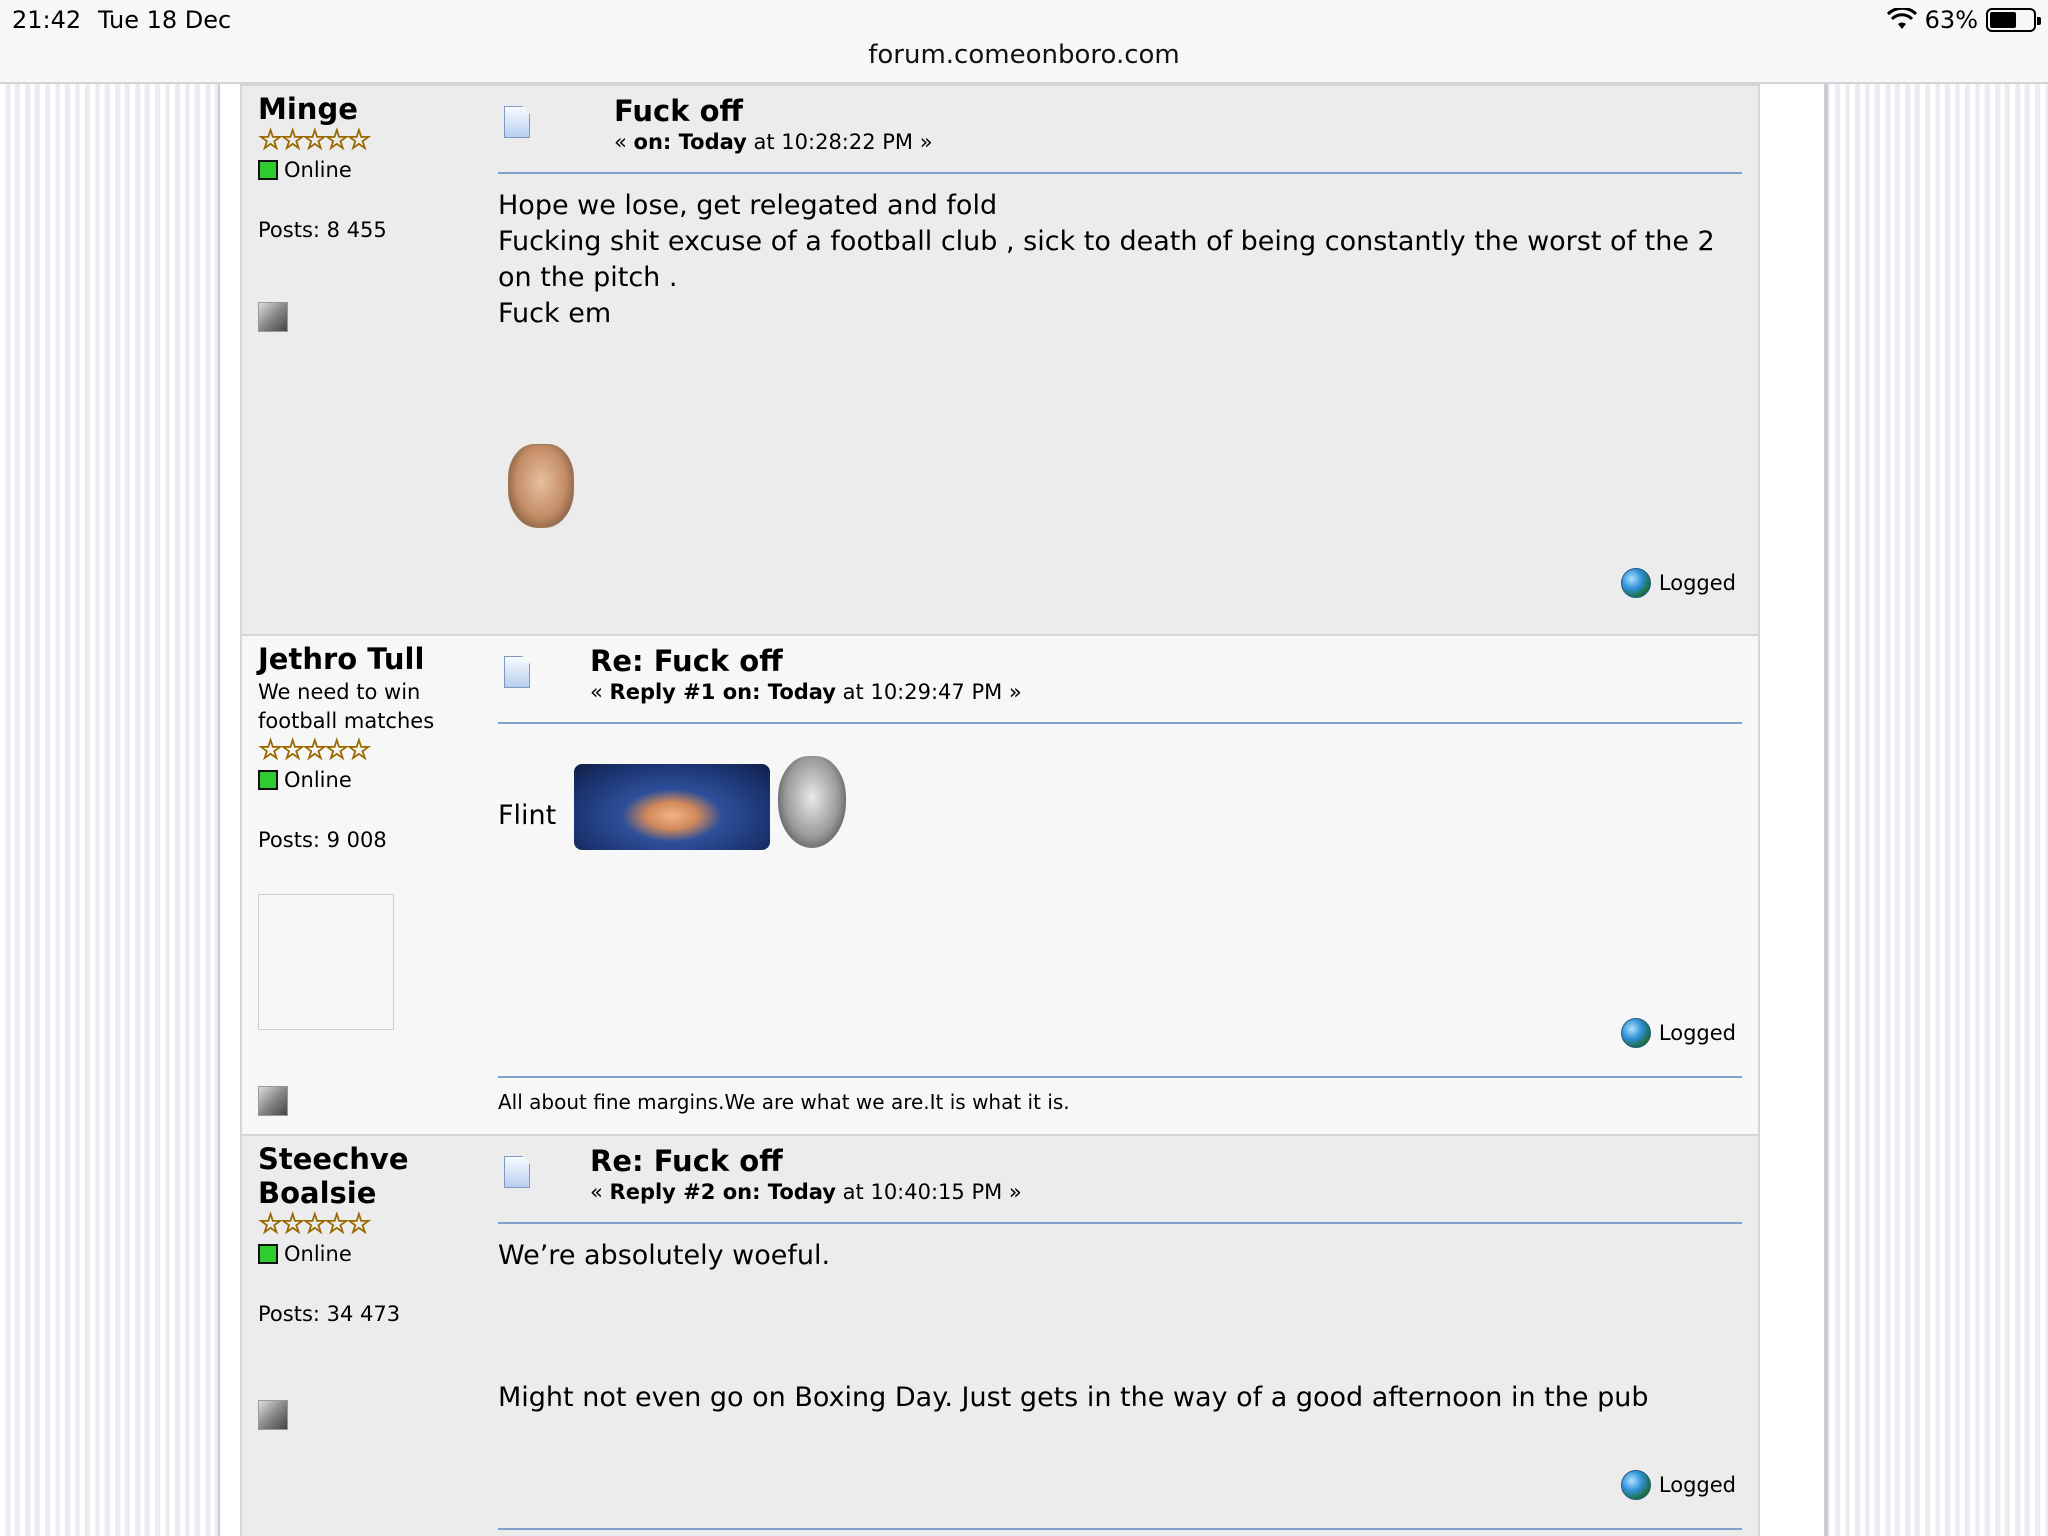  I want to click on battery-level, so click(2003, 20).